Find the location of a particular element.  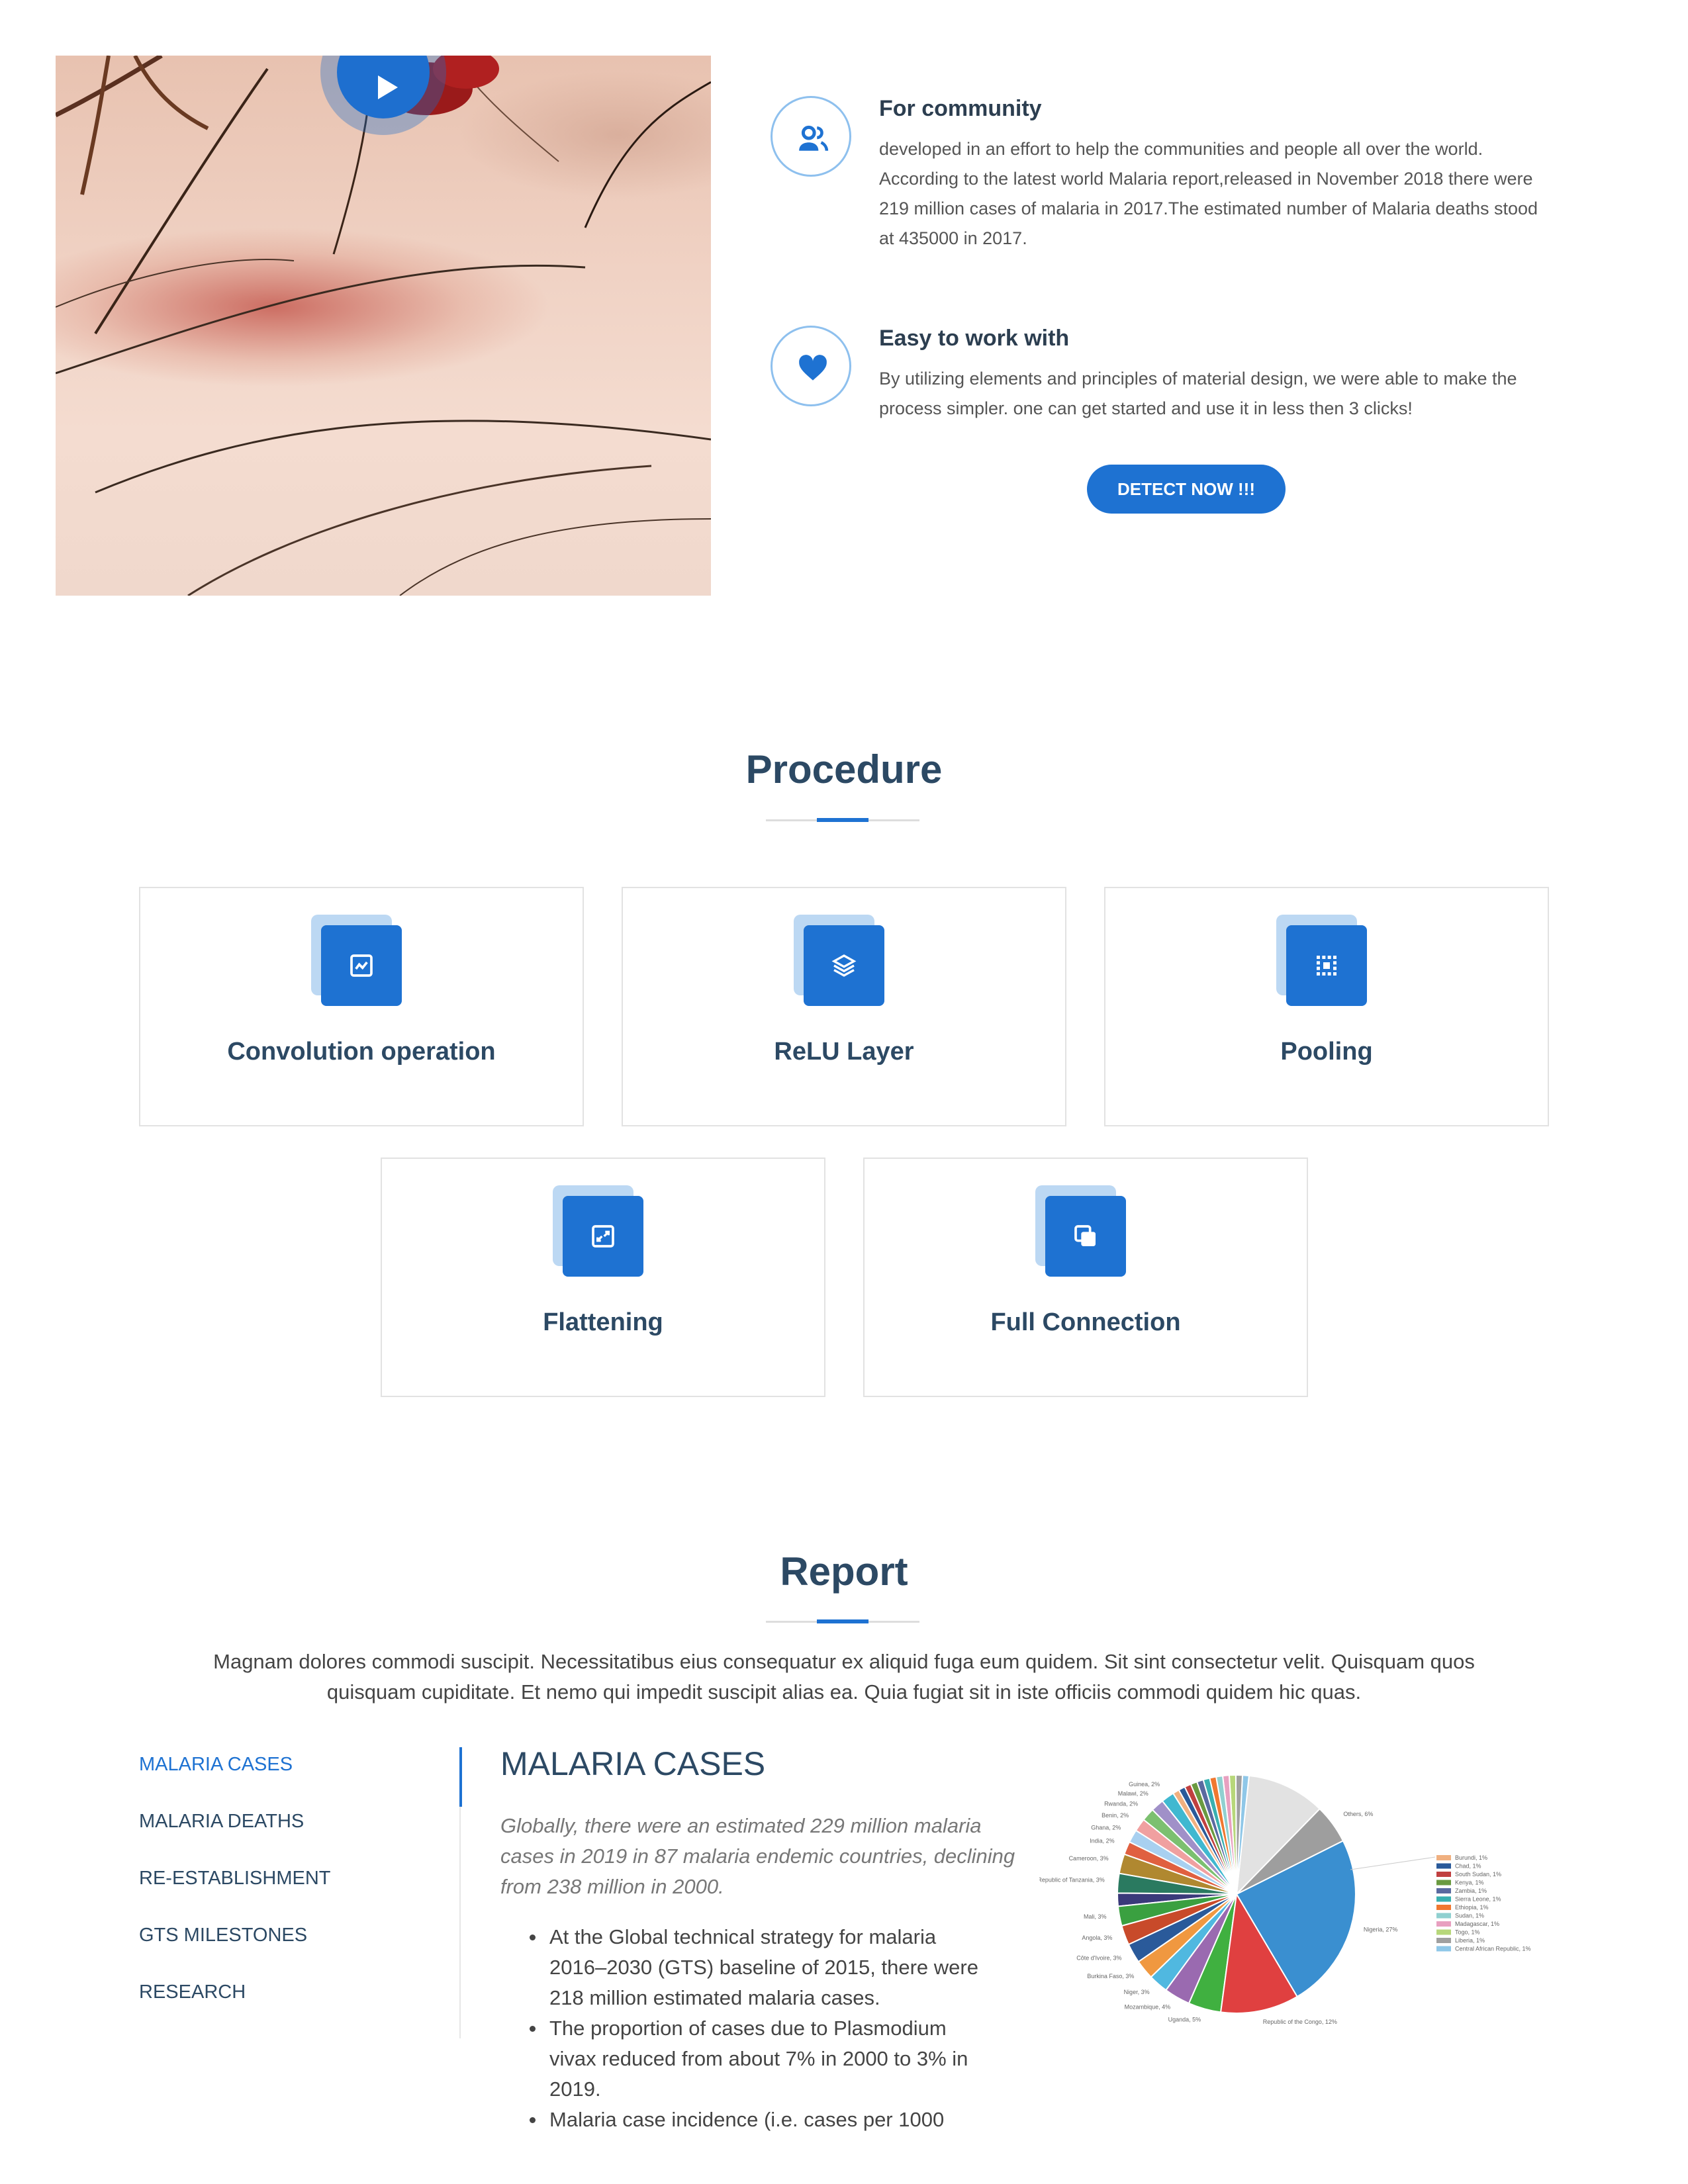

step-label: Pooling is located at coordinates (1326, 1052).